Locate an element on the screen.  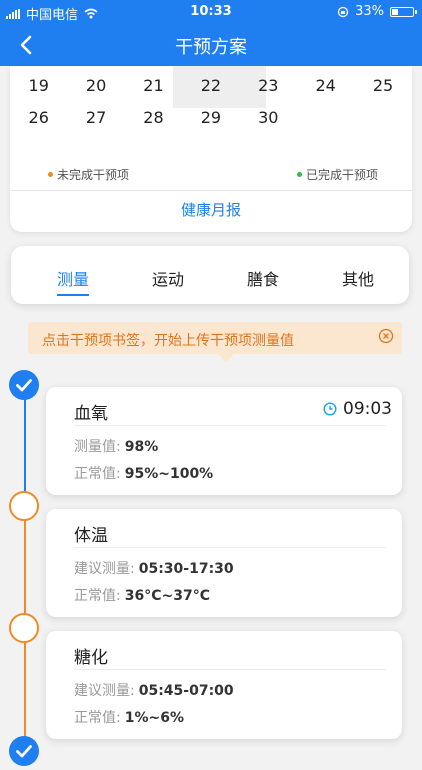
complete-dot-icon is located at coordinates (299, 174).